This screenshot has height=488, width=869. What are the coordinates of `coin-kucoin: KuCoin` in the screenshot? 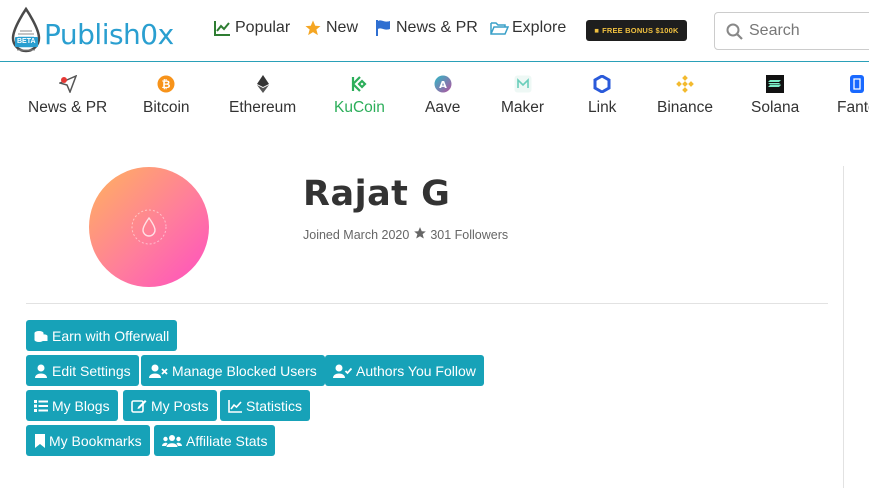 It's located at (359, 96).